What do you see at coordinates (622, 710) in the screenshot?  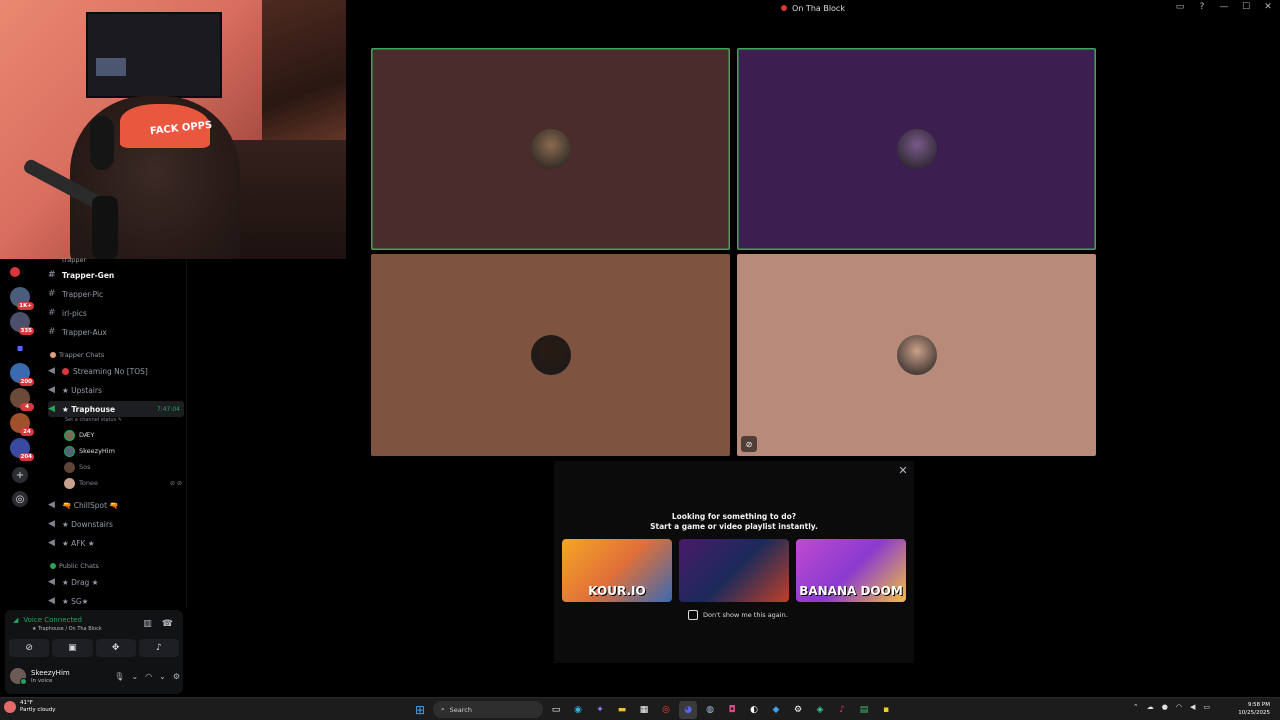 I see `file-explorer-icon: ▬` at bounding box center [622, 710].